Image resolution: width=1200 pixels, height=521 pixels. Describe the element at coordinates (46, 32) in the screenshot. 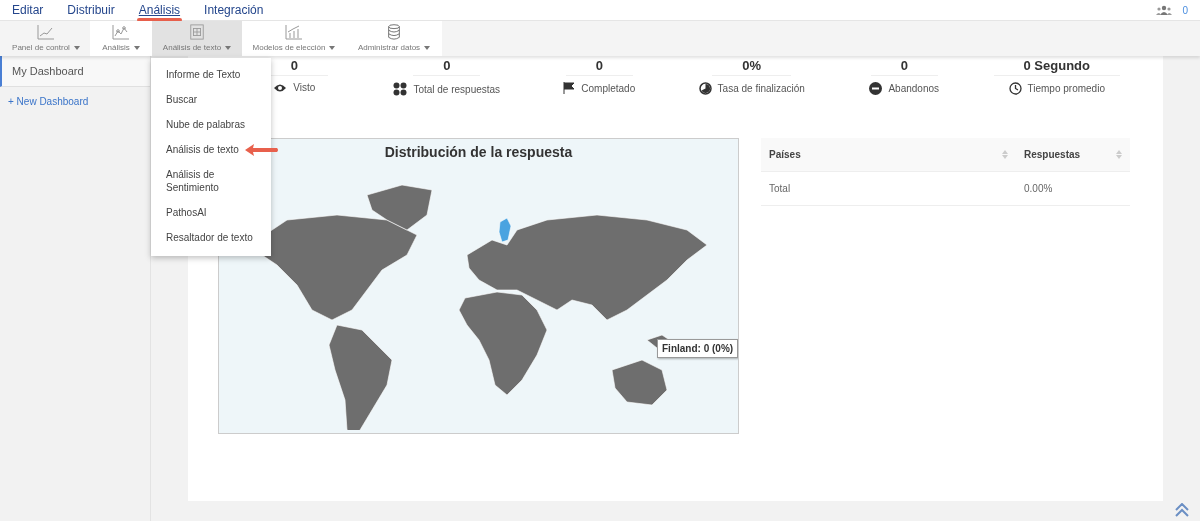

I see `line-chart-icon` at that location.